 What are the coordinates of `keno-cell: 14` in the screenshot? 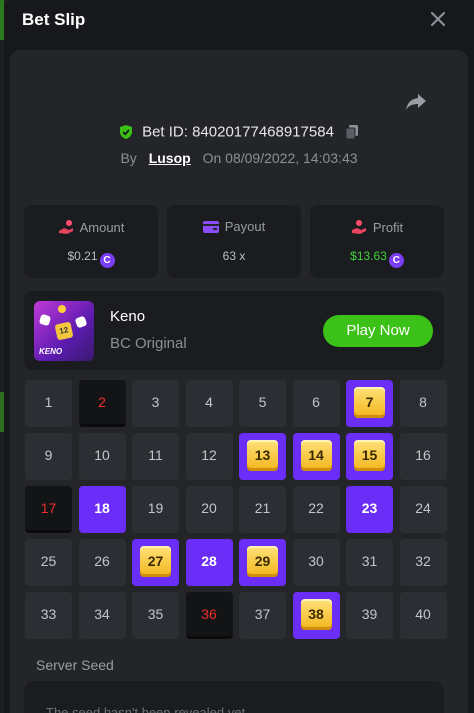 It's located at (316, 456).